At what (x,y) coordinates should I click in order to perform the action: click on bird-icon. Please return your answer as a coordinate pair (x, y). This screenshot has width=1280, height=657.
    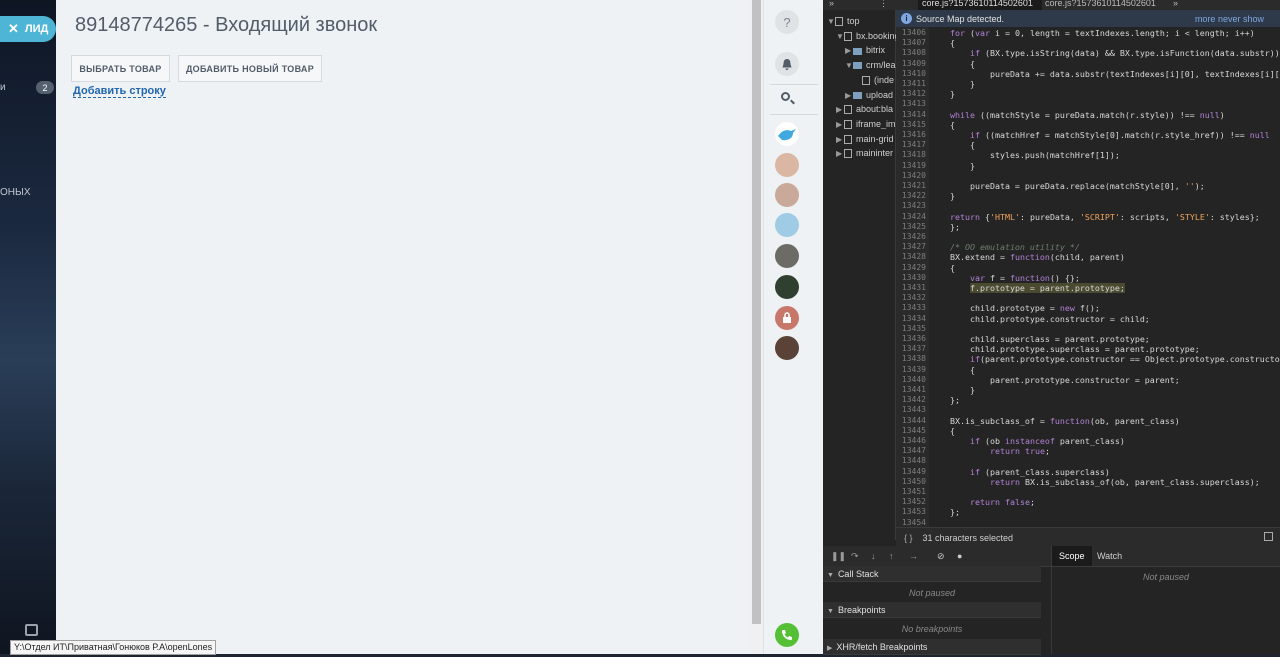
    Looking at the image, I should click on (787, 134).